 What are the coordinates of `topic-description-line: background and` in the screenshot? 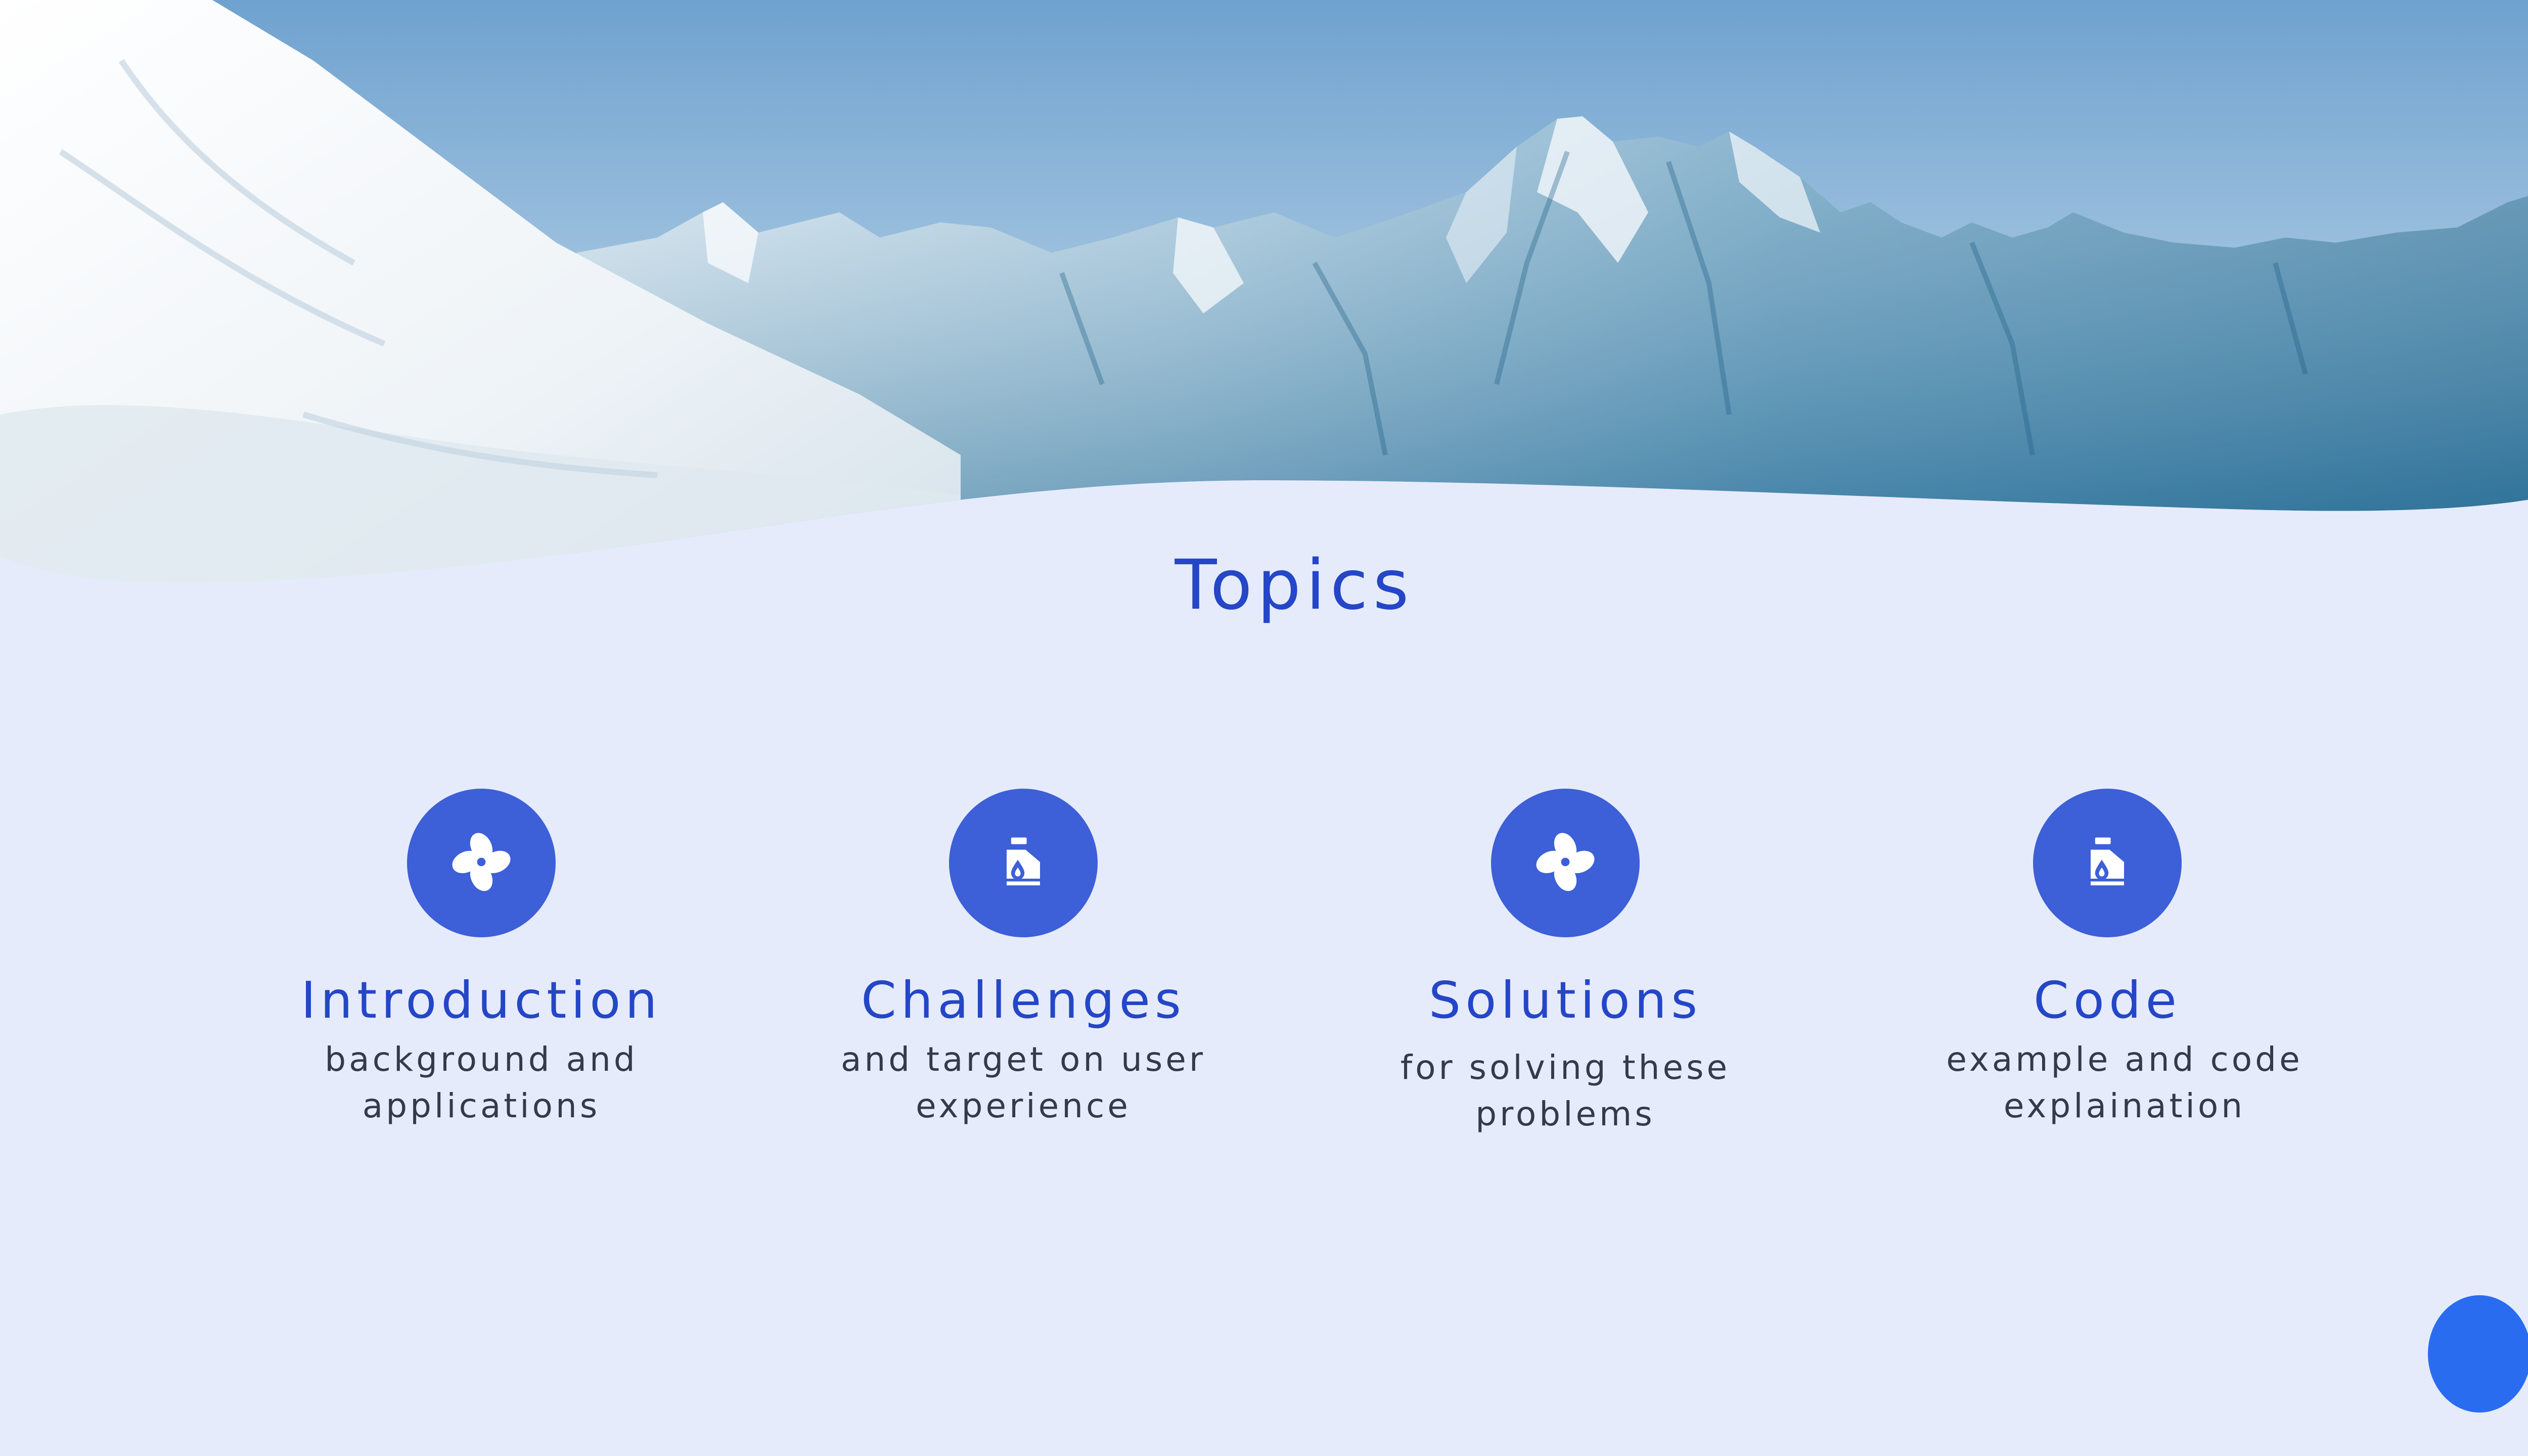 It's located at (482, 1059).